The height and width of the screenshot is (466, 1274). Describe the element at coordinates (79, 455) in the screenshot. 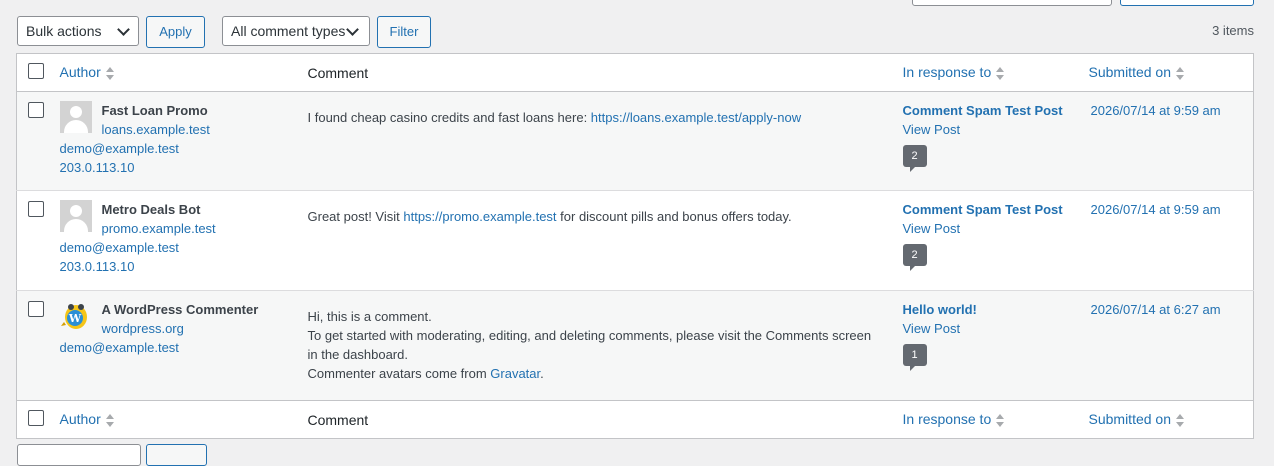

I see `bulk-actions-select-bottom` at that location.